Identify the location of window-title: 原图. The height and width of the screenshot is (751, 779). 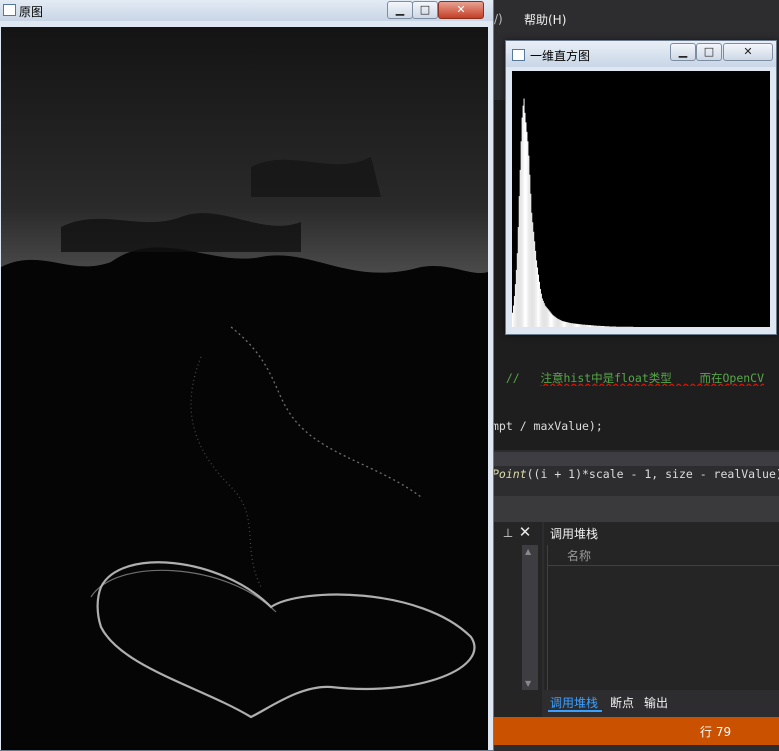
(31, 11).